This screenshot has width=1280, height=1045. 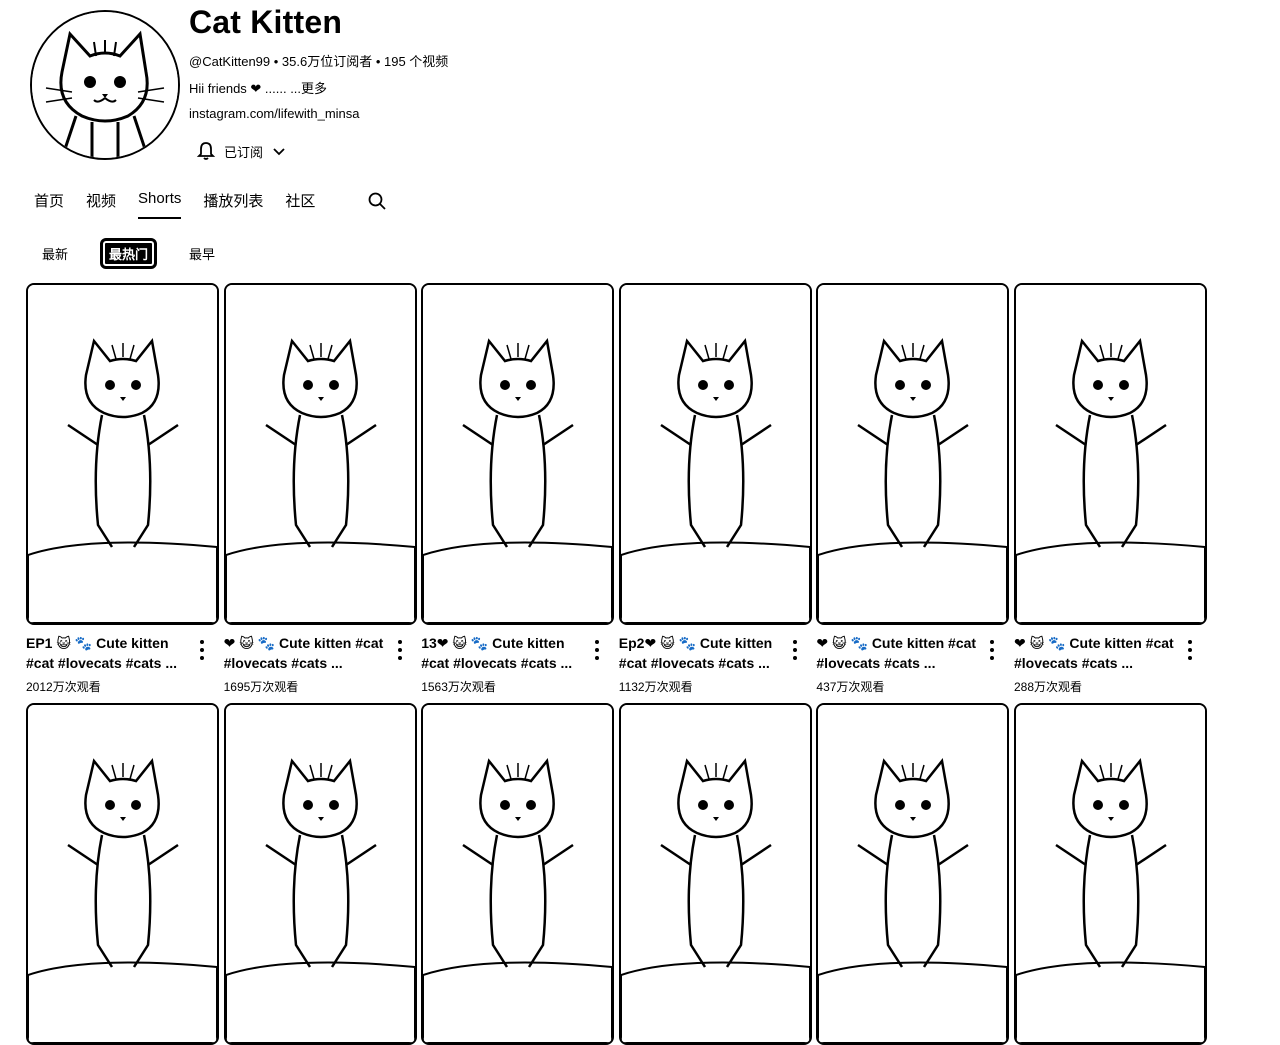 What do you see at coordinates (274, 113) in the screenshot?
I see `channel-link: instagram.com/lifewith_minsa` at bounding box center [274, 113].